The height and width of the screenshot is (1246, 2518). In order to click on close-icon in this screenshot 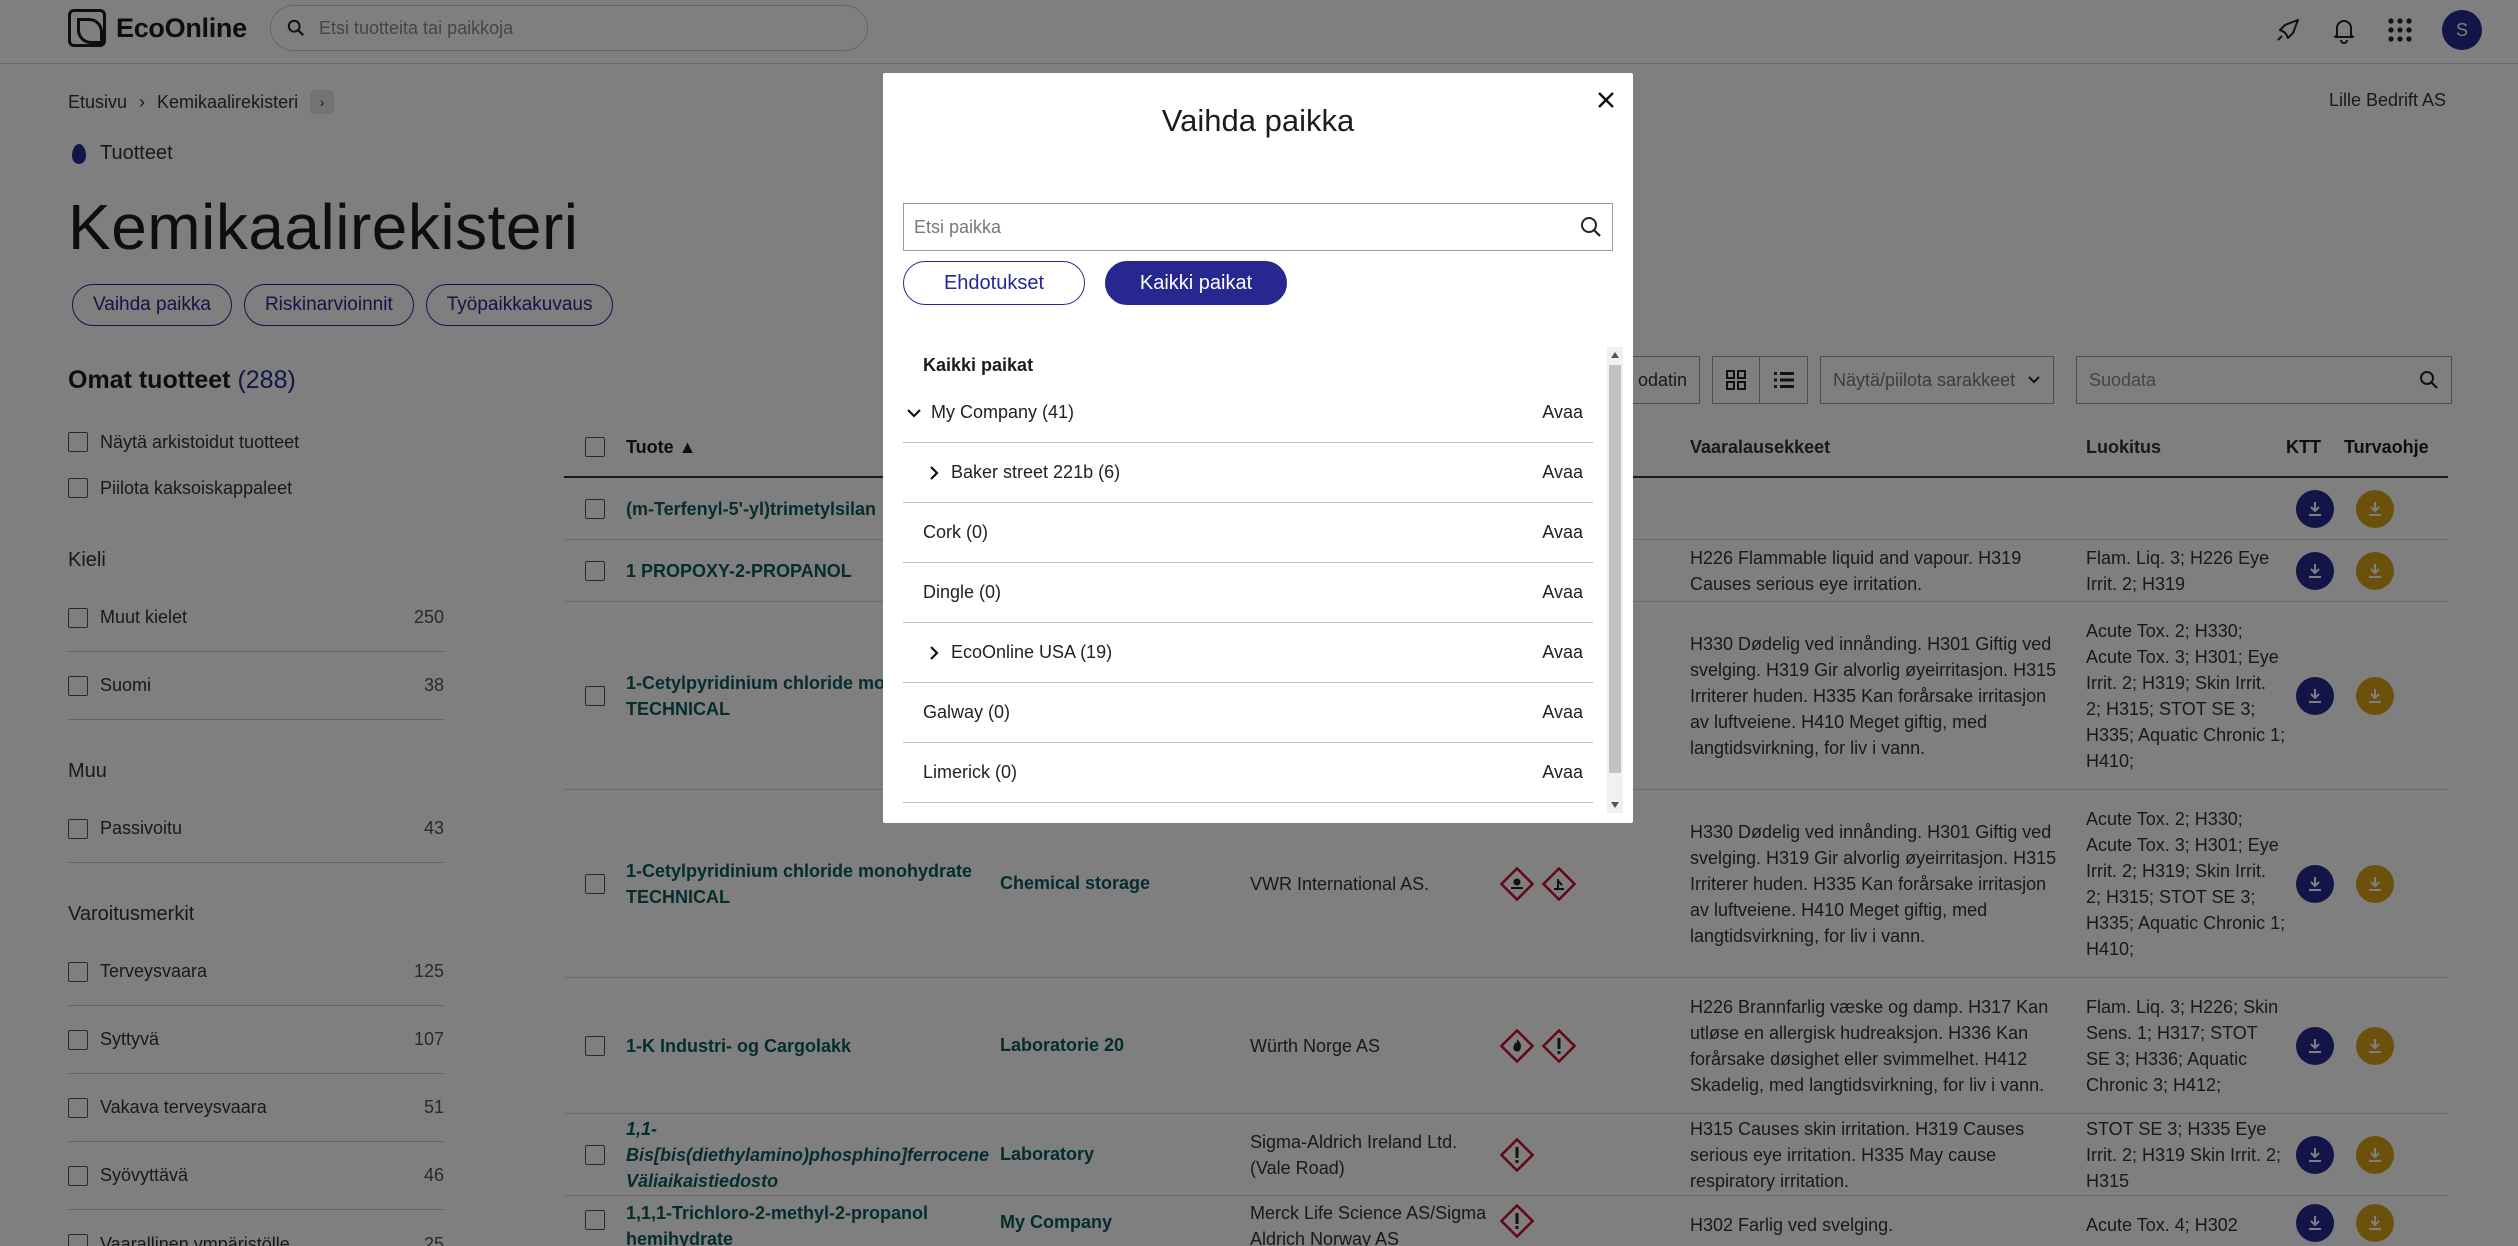, I will do `click(1606, 100)`.